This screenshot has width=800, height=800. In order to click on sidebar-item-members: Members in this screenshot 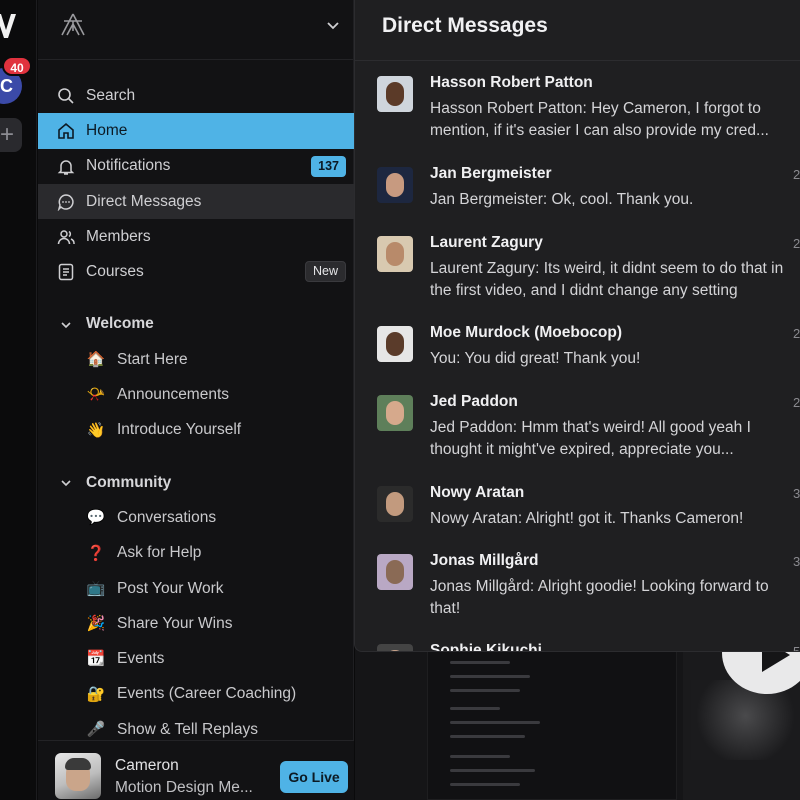, I will do `click(196, 236)`.